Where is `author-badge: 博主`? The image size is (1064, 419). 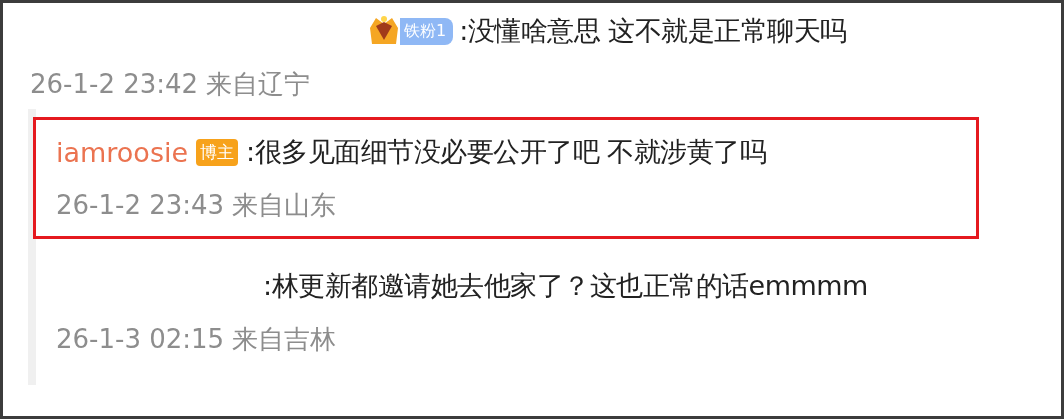 author-badge: 博主 is located at coordinates (217, 152).